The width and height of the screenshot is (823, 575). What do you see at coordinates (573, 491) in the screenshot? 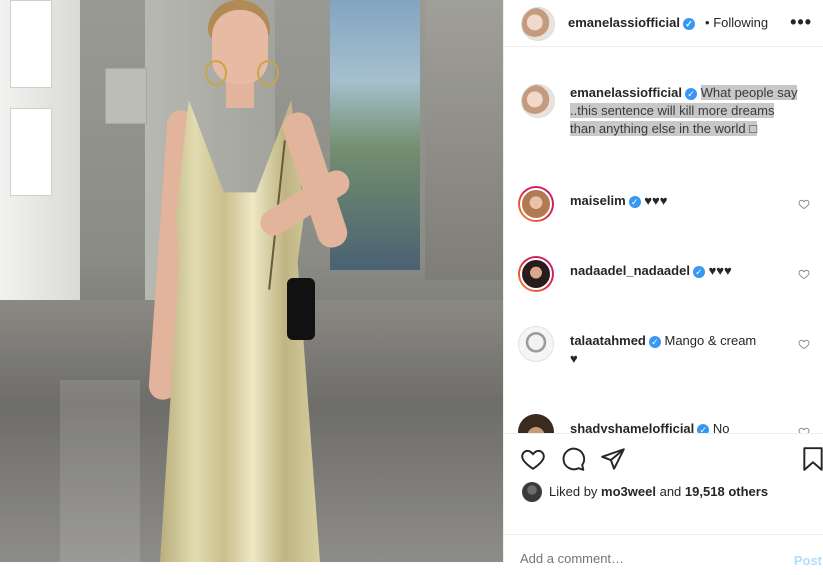
I see `likes-prefix: Liked by` at bounding box center [573, 491].